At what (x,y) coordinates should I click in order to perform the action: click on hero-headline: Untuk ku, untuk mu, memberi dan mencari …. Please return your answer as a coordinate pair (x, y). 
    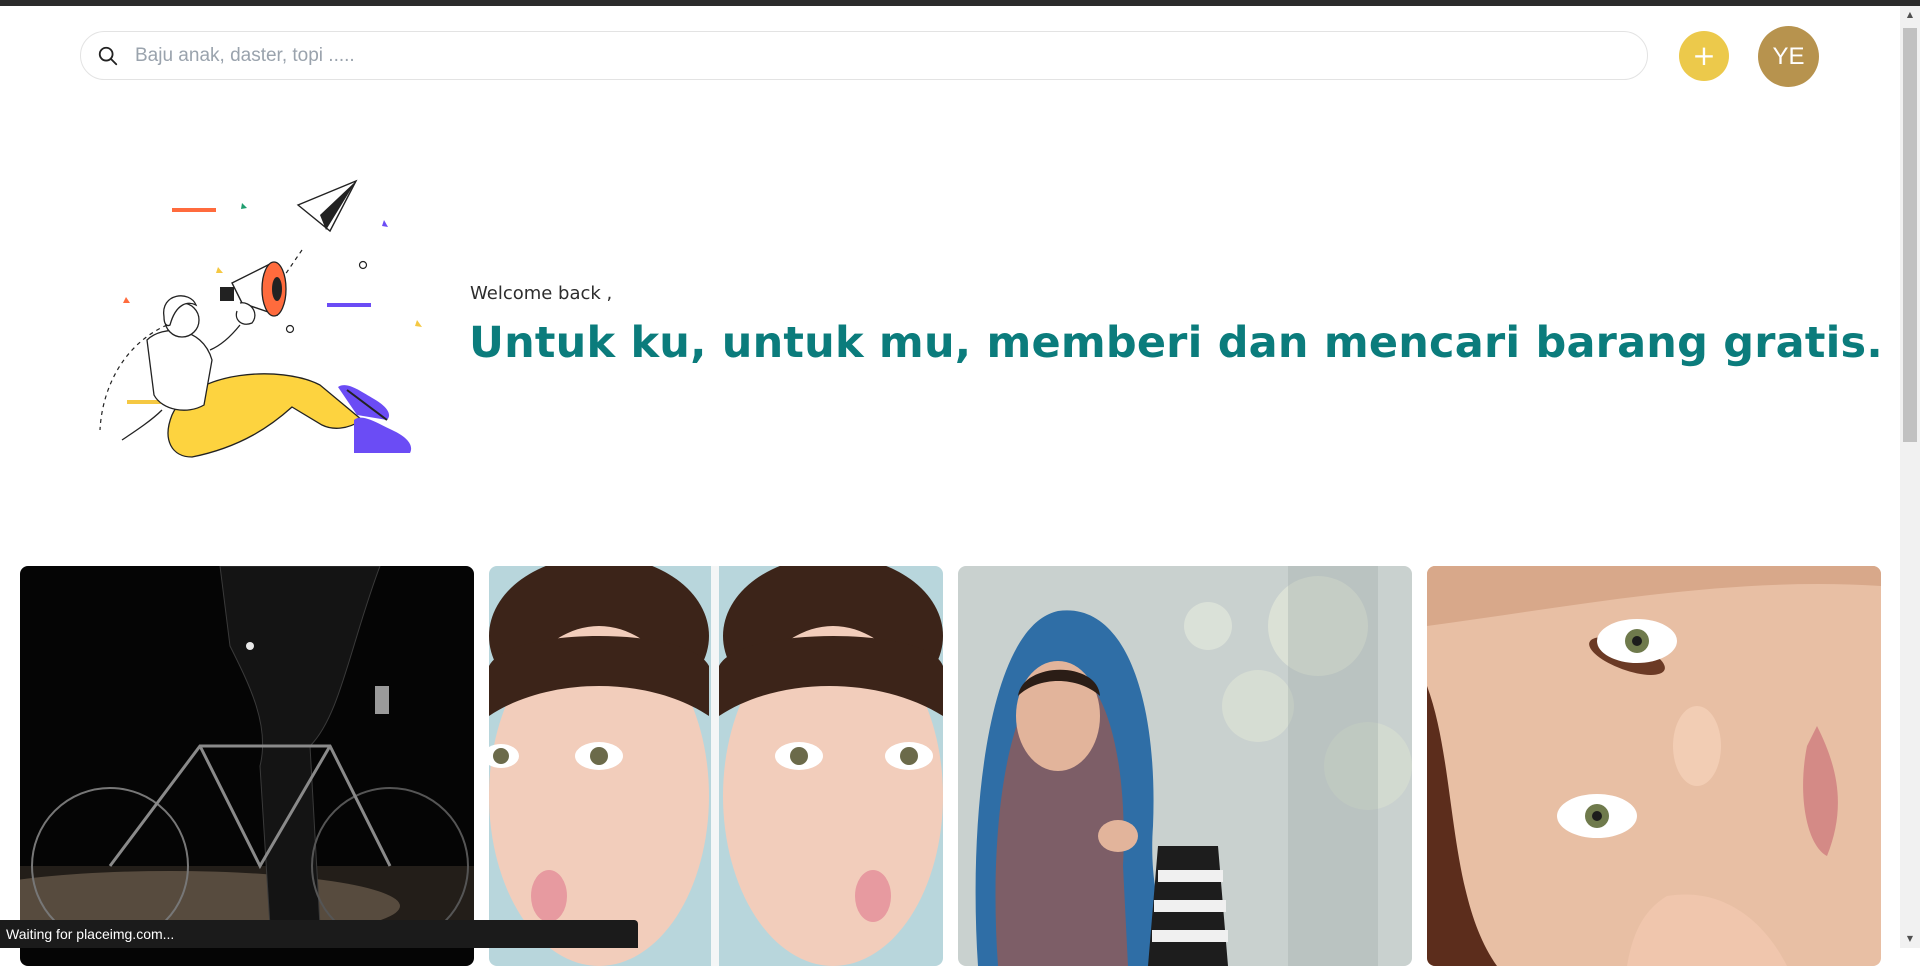
    Looking at the image, I should click on (1176, 343).